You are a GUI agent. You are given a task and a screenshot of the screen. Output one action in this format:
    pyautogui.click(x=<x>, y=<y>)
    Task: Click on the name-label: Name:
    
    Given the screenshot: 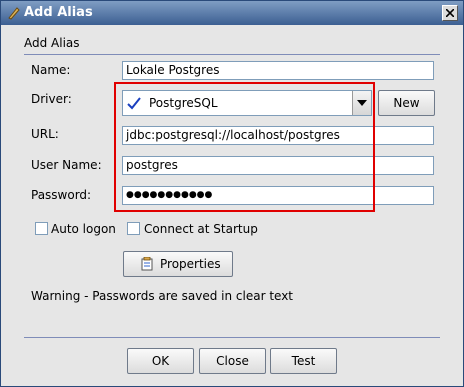 What is the action you would take?
    pyautogui.click(x=51, y=70)
    